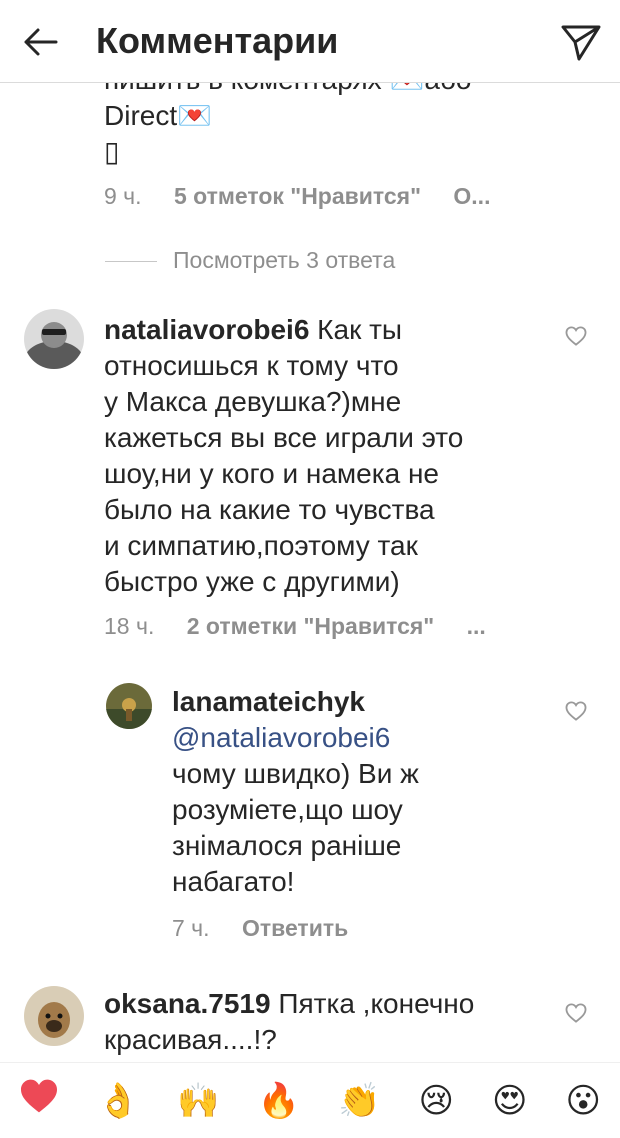 Image resolution: width=620 pixels, height=1138 pixels. What do you see at coordinates (287, 845) in the screenshot?
I see `comment-text-line: знімалося раніше` at bounding box center [287, 845].